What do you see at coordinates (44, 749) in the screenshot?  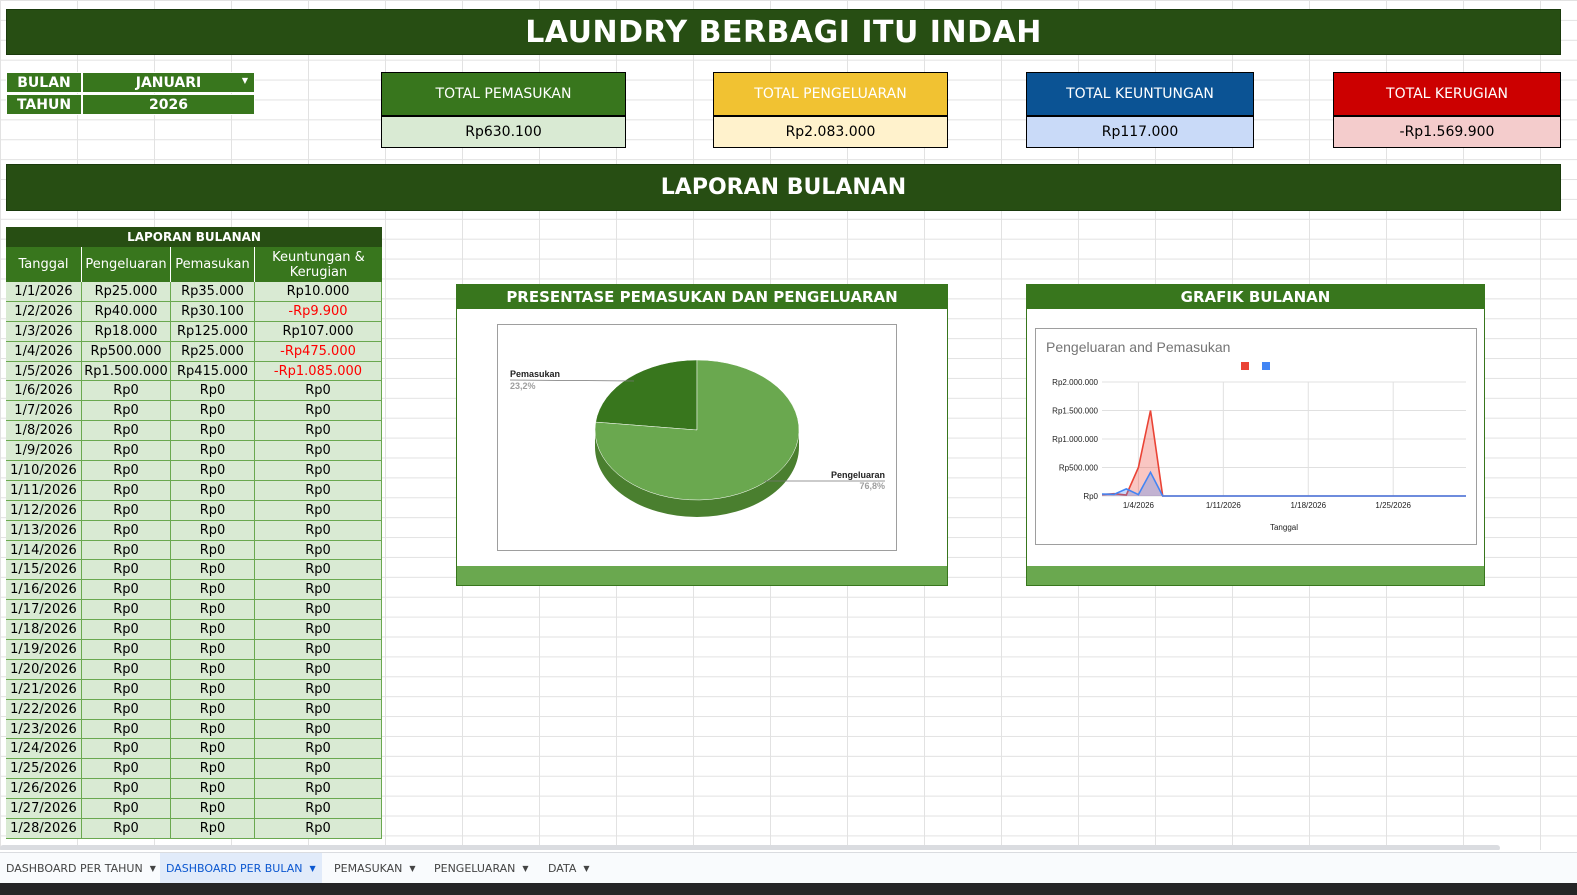 I see `cell-tanggal: 1/24/2026` at bounding box center [44, 749].